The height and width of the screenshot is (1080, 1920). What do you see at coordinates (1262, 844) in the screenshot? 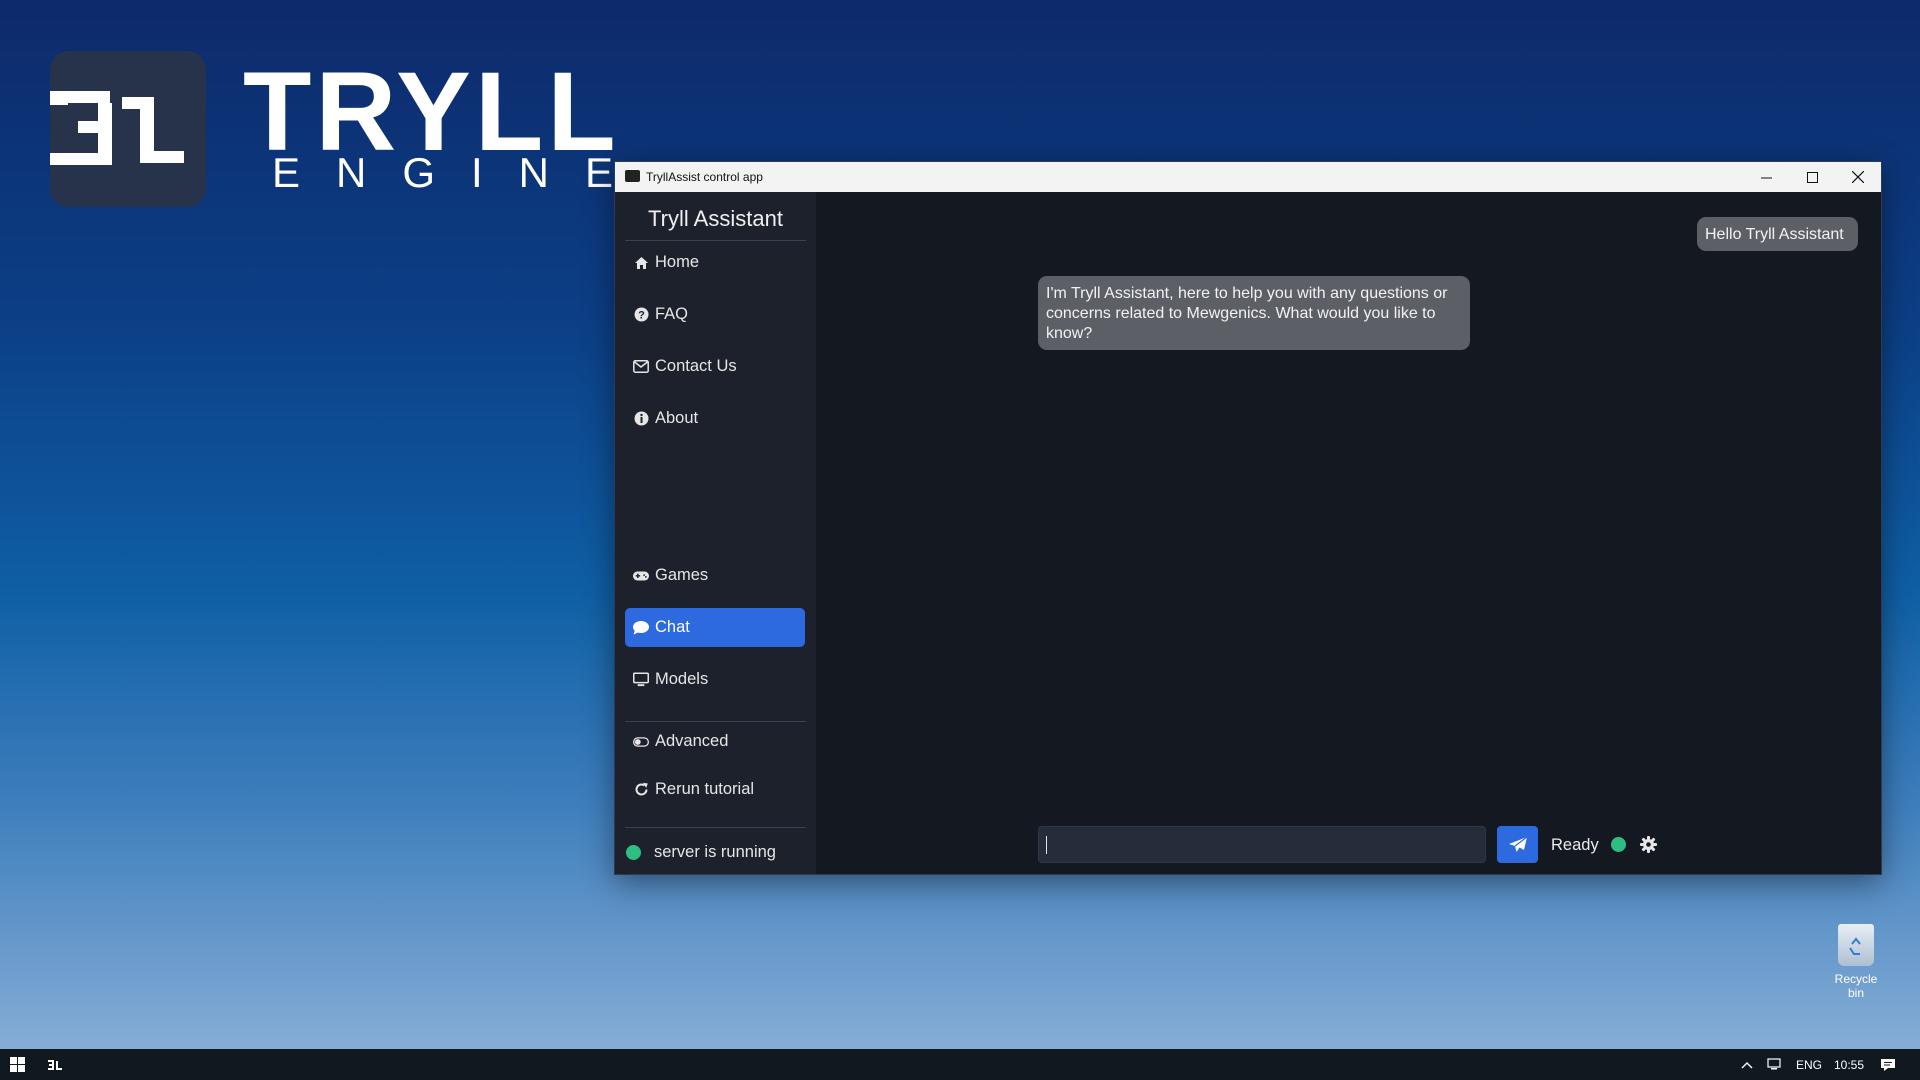
I see `message-input` at bounding box center [1262, 844].